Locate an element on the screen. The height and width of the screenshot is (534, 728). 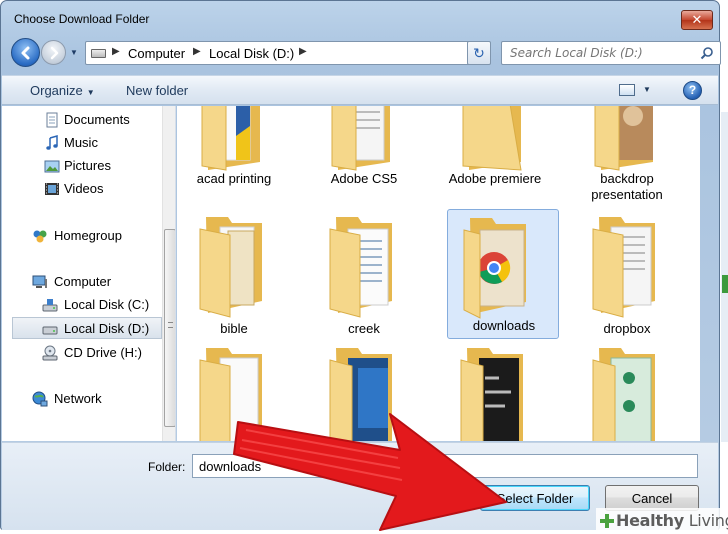
documents-icon is located at coordinates (52, 120).